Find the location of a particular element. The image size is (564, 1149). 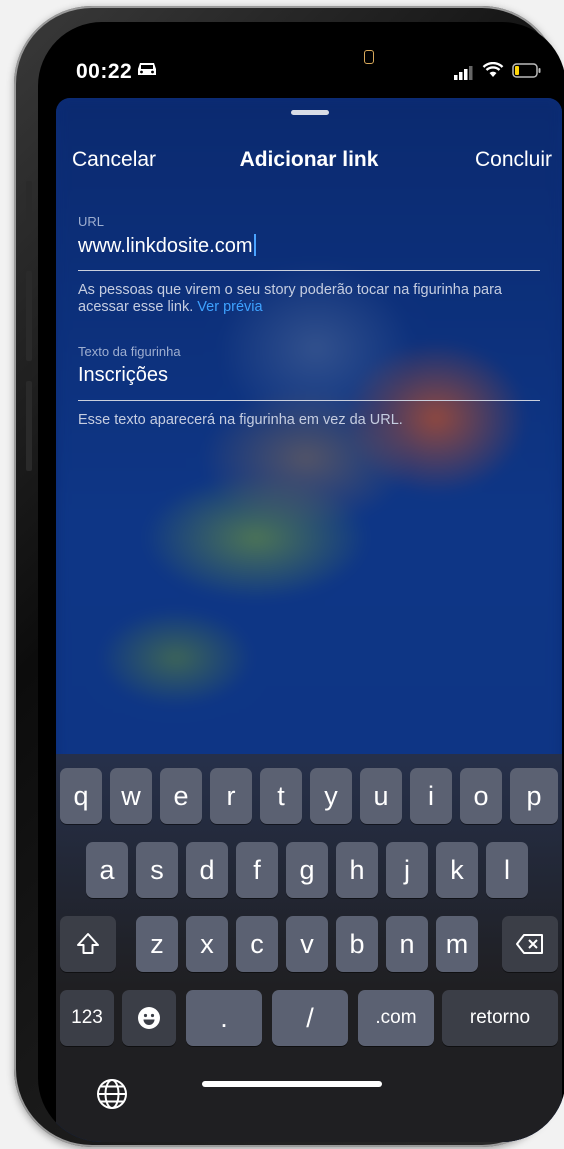

key-u: u is located at coordinates (381, 796).